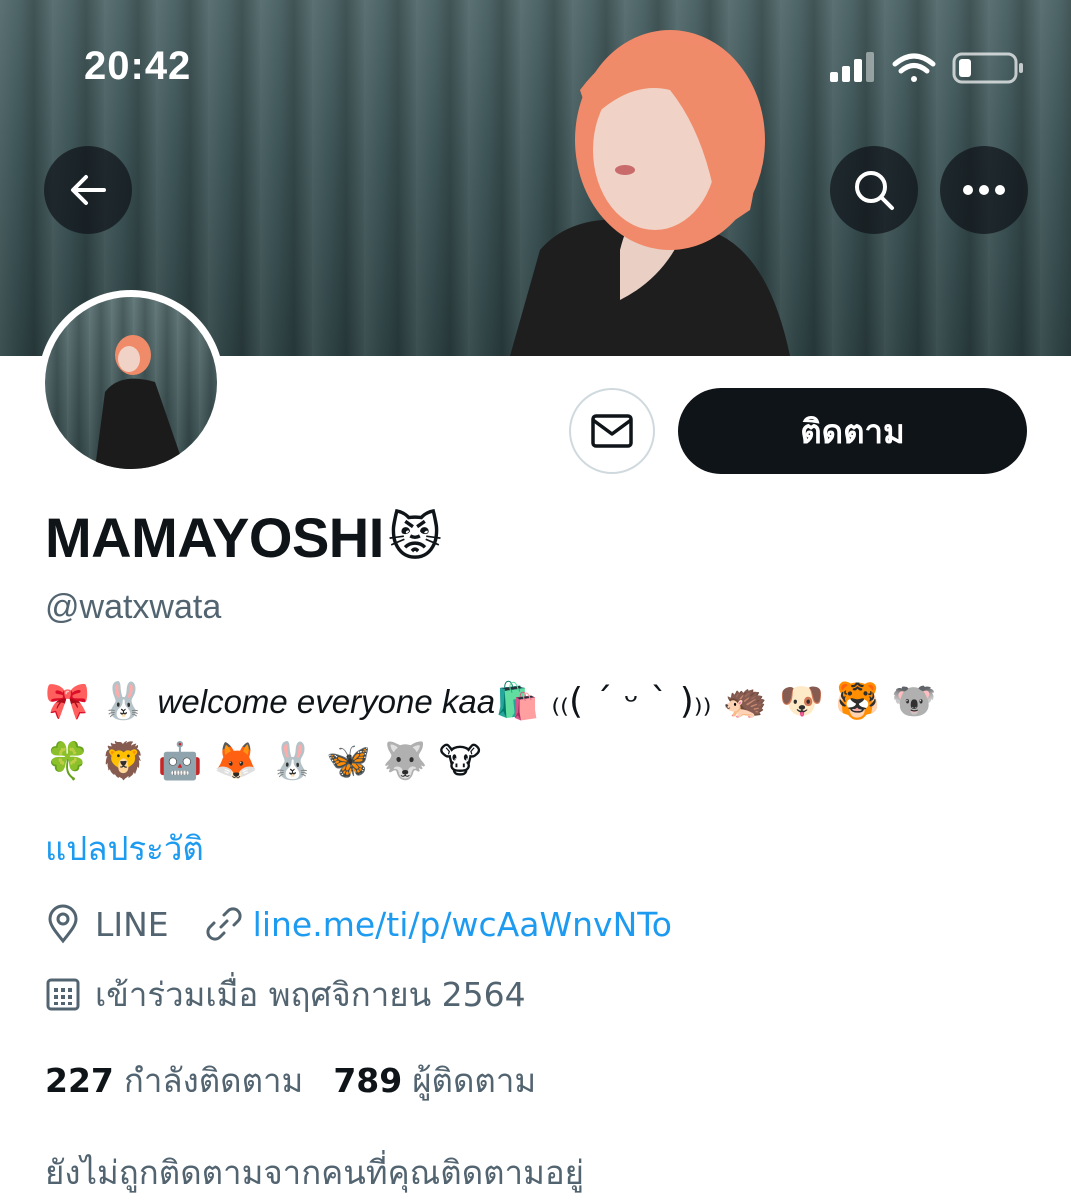 This screenshot has height=1200, width=1071. Describe the element at coordinates (224, 924) in the screenshot. I see `link-icon` at that location.